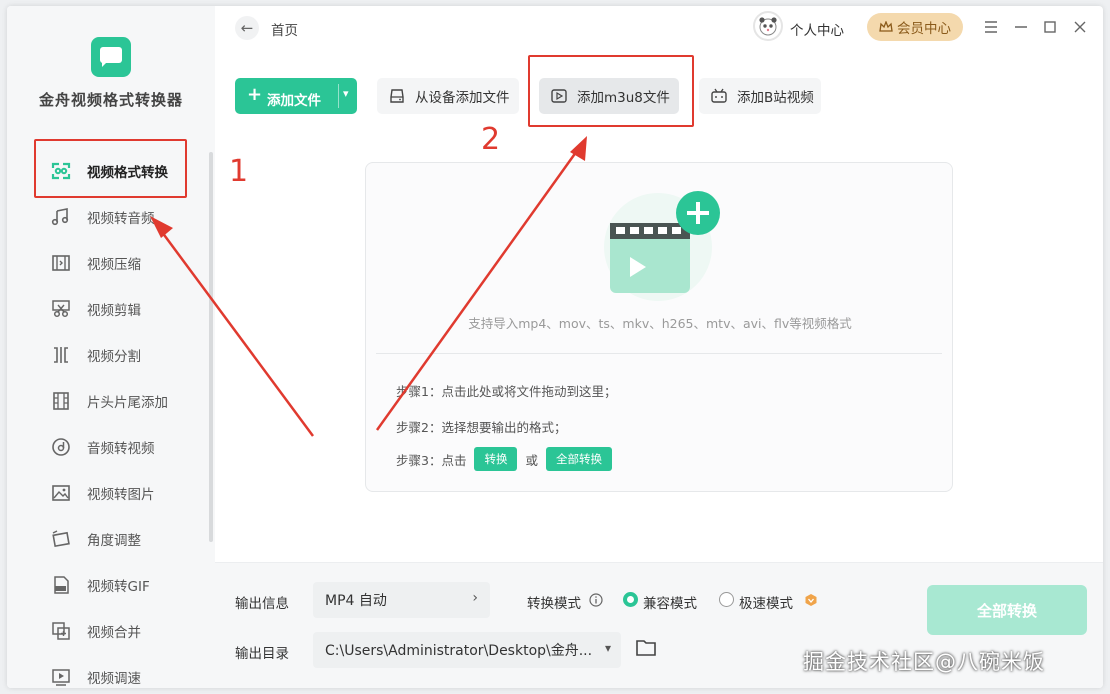  I want to click on output-dir-select: C:\Users\Administrator\Desktop\金舟... ▾, so click(467, 650).